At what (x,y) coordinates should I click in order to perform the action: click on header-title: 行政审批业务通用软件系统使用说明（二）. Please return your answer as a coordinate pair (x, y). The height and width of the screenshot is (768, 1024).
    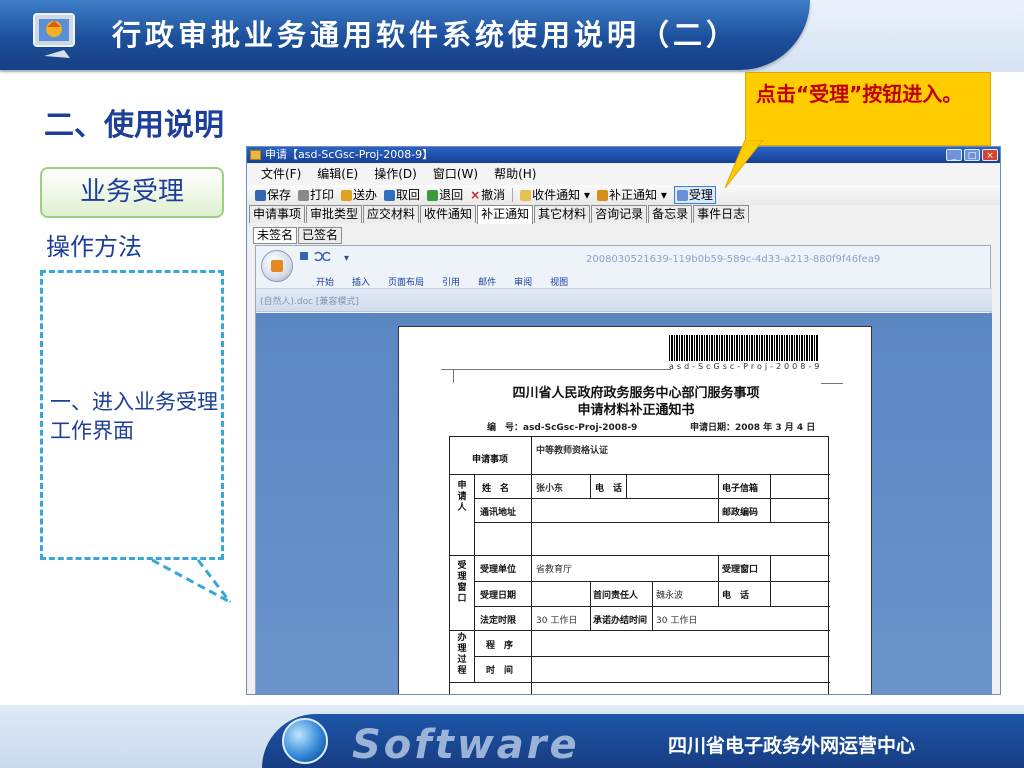
    Looking at the image, I should click on (426, 35).